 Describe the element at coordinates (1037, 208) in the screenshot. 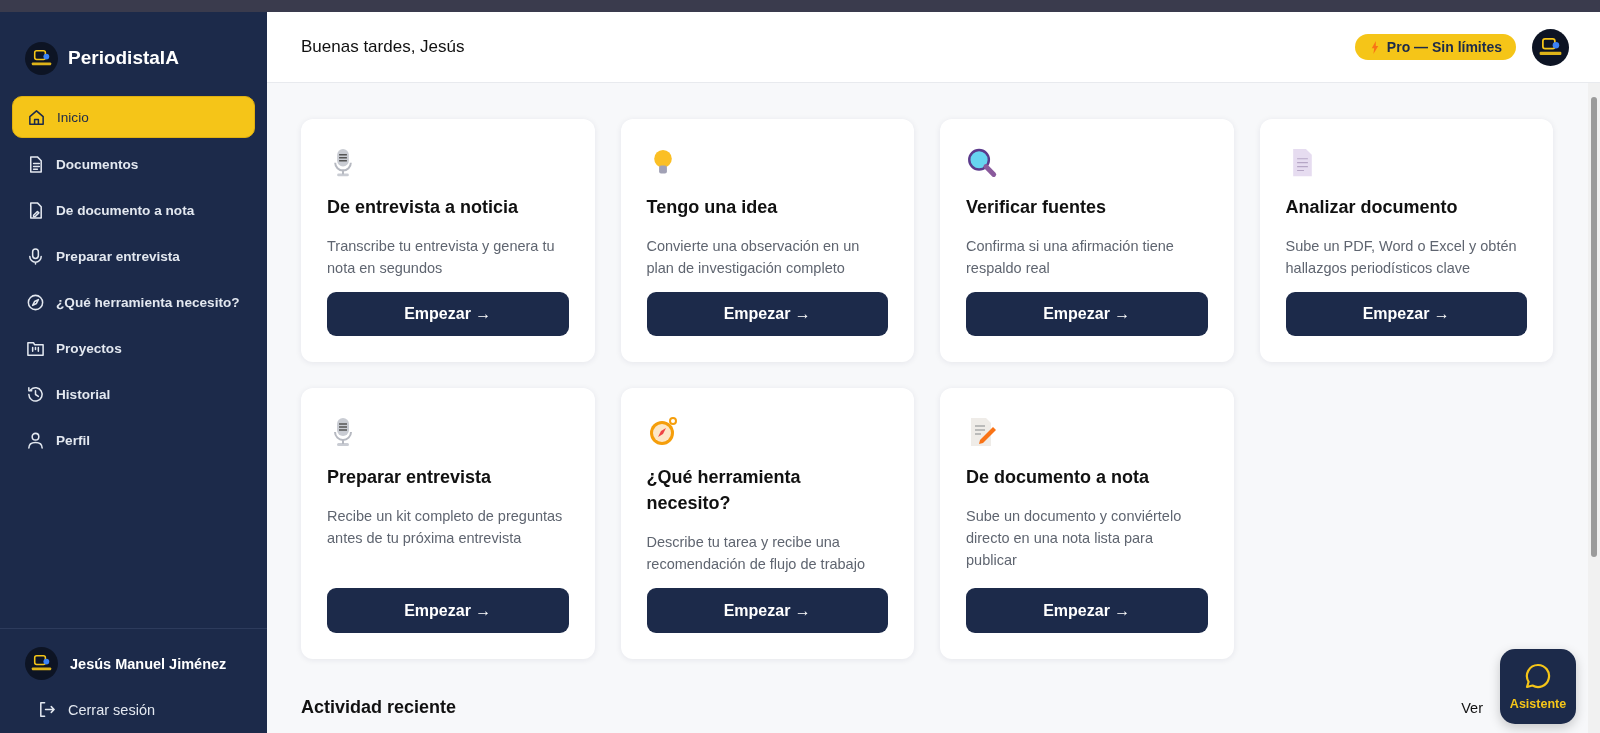

I see `card-title: Verificar fuentes` at that location.